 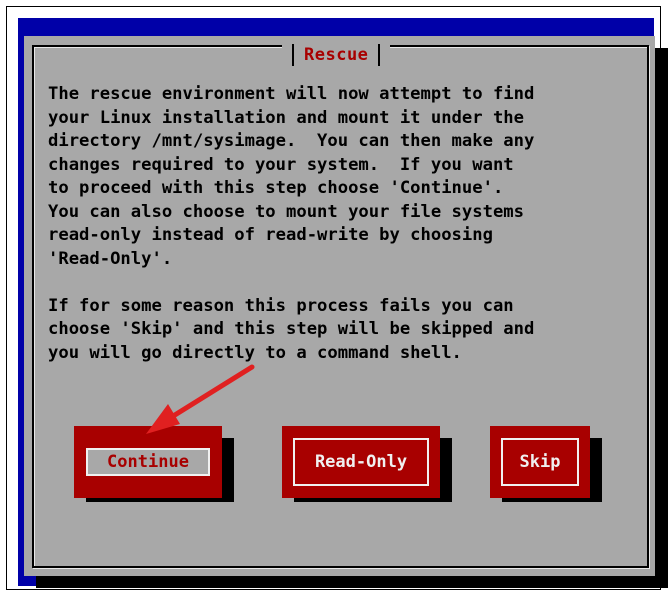 I want to click on dialog-title: Rescue, so click(x=336, y=55).